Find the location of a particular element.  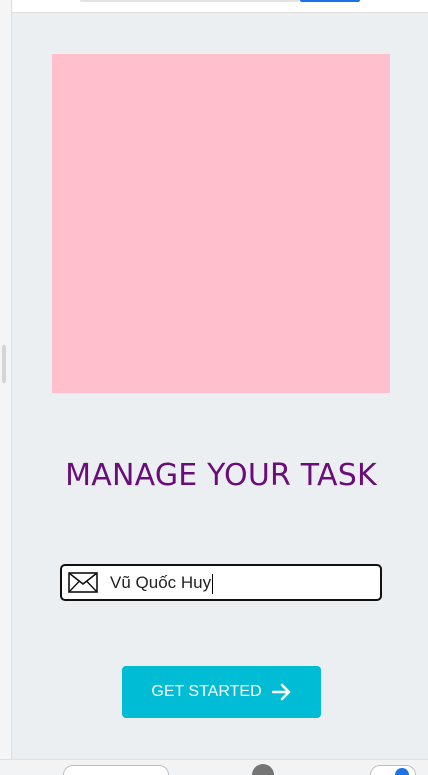

name-input-field: Vũ Quốc Huy is located at coordinates (221, 582).